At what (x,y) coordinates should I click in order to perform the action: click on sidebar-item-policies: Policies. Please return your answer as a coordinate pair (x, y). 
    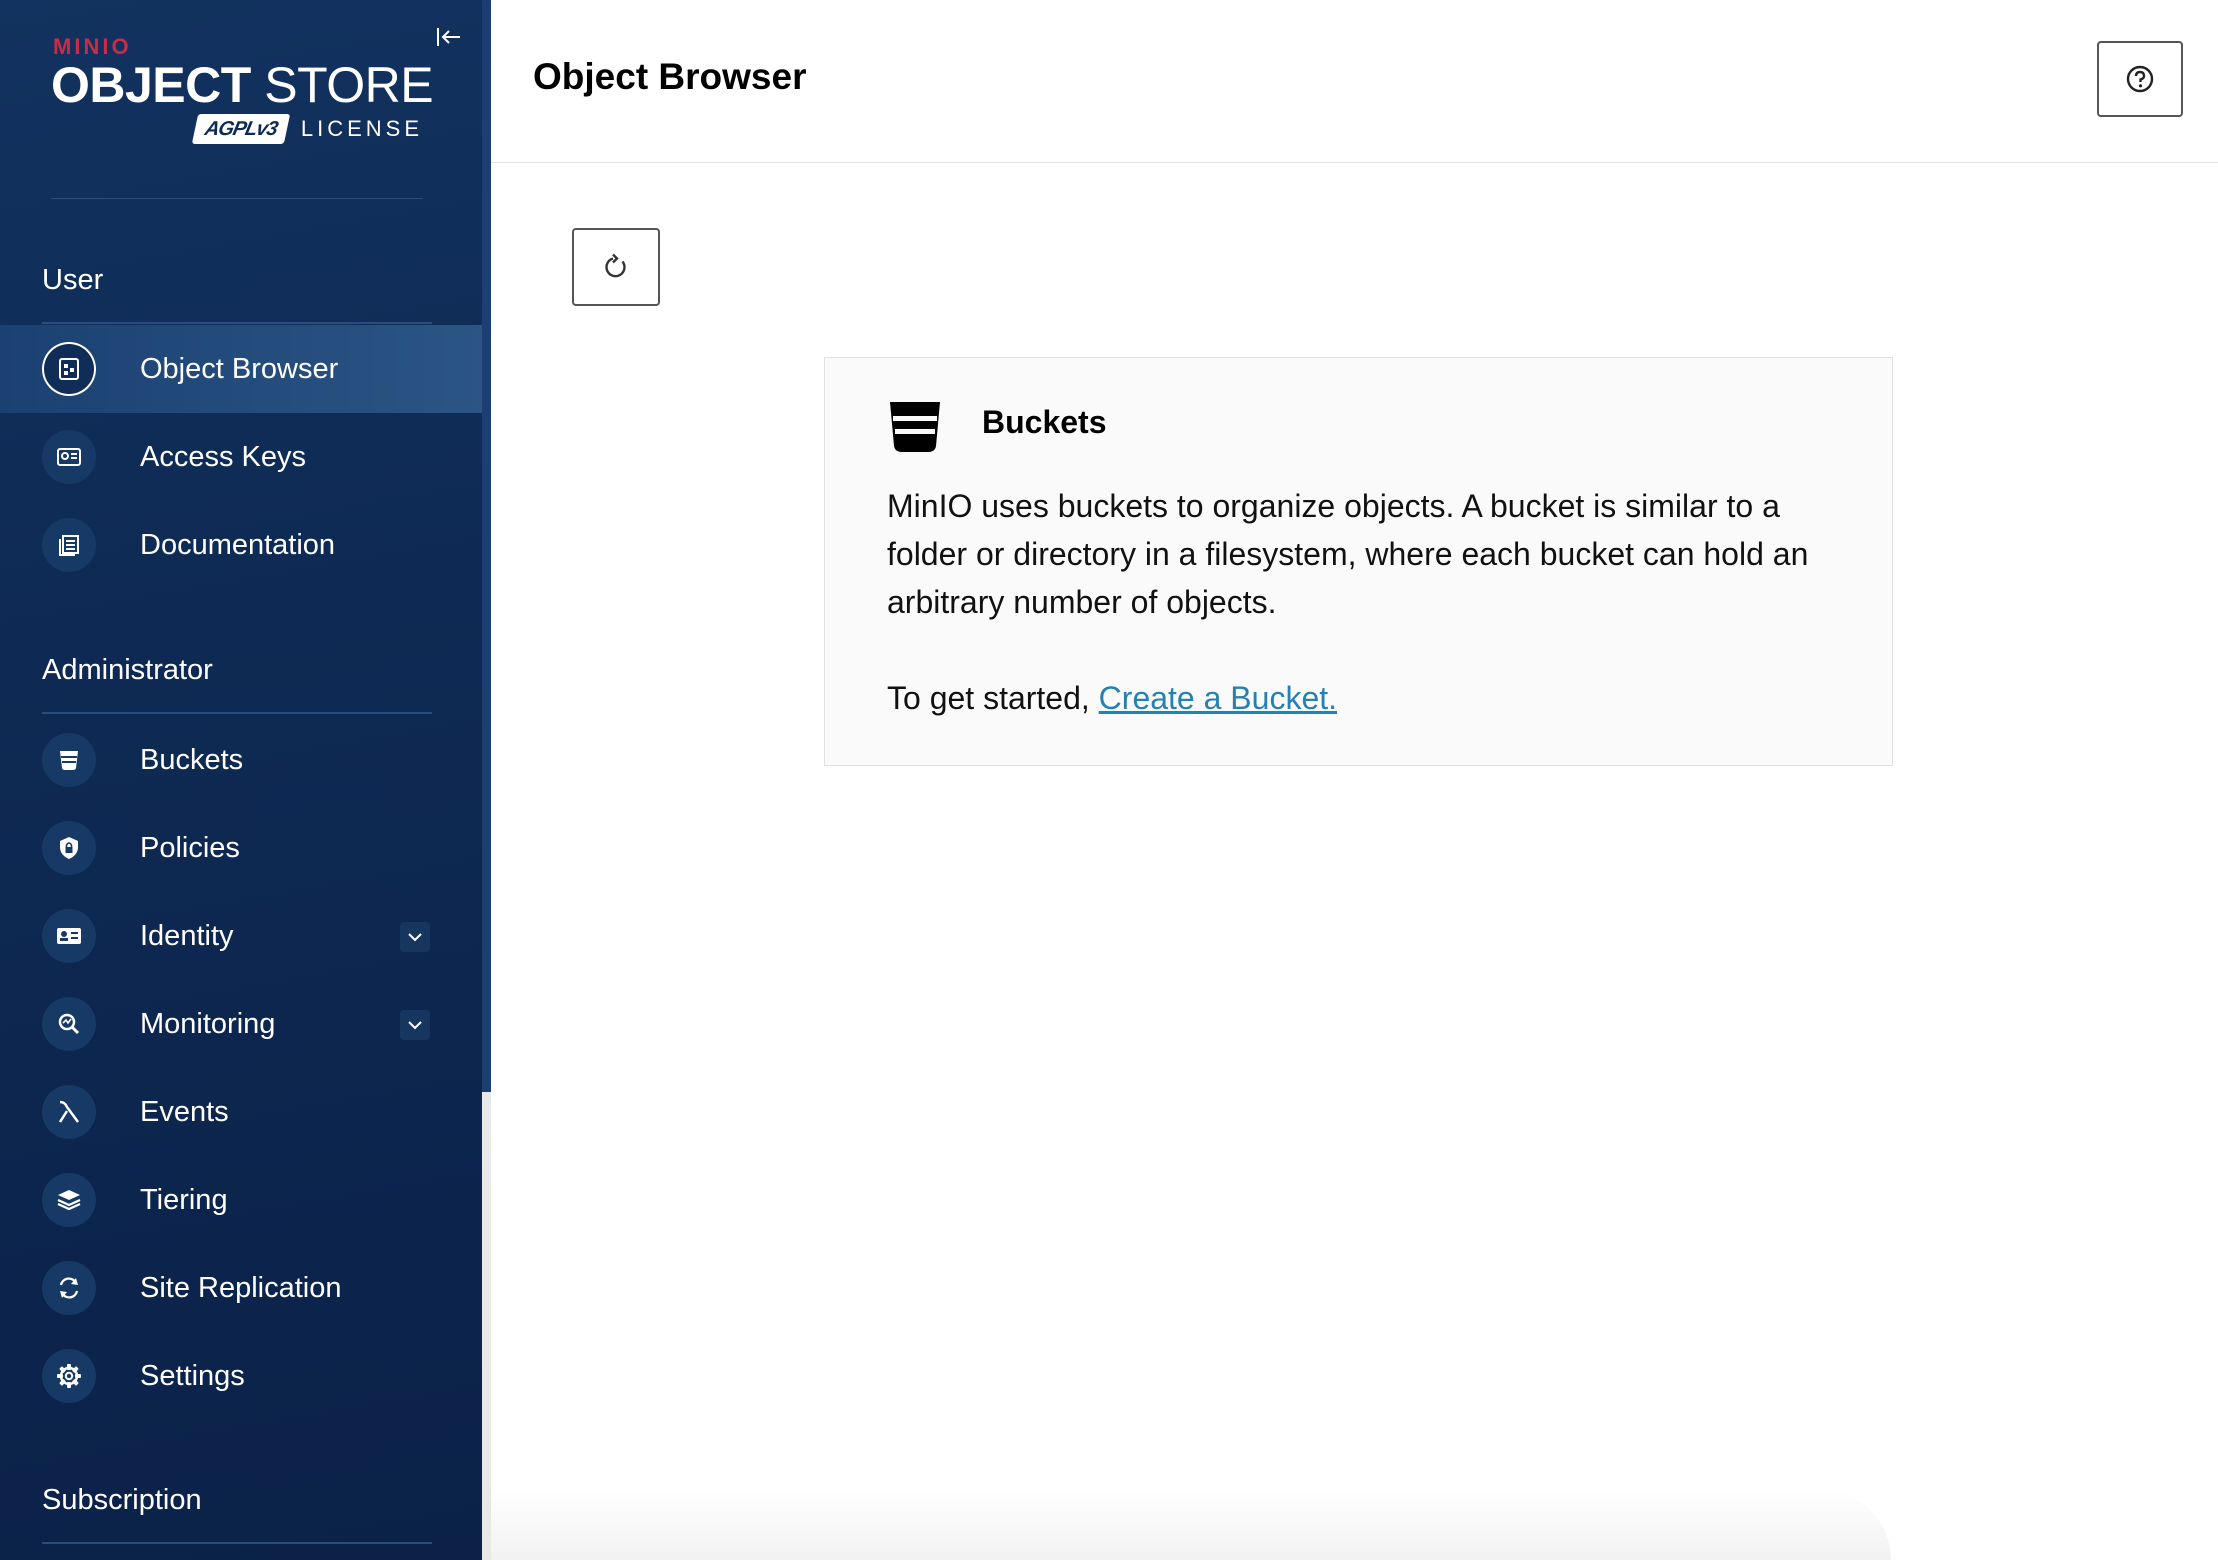
    Looking at the image, I should click on (241, 848).